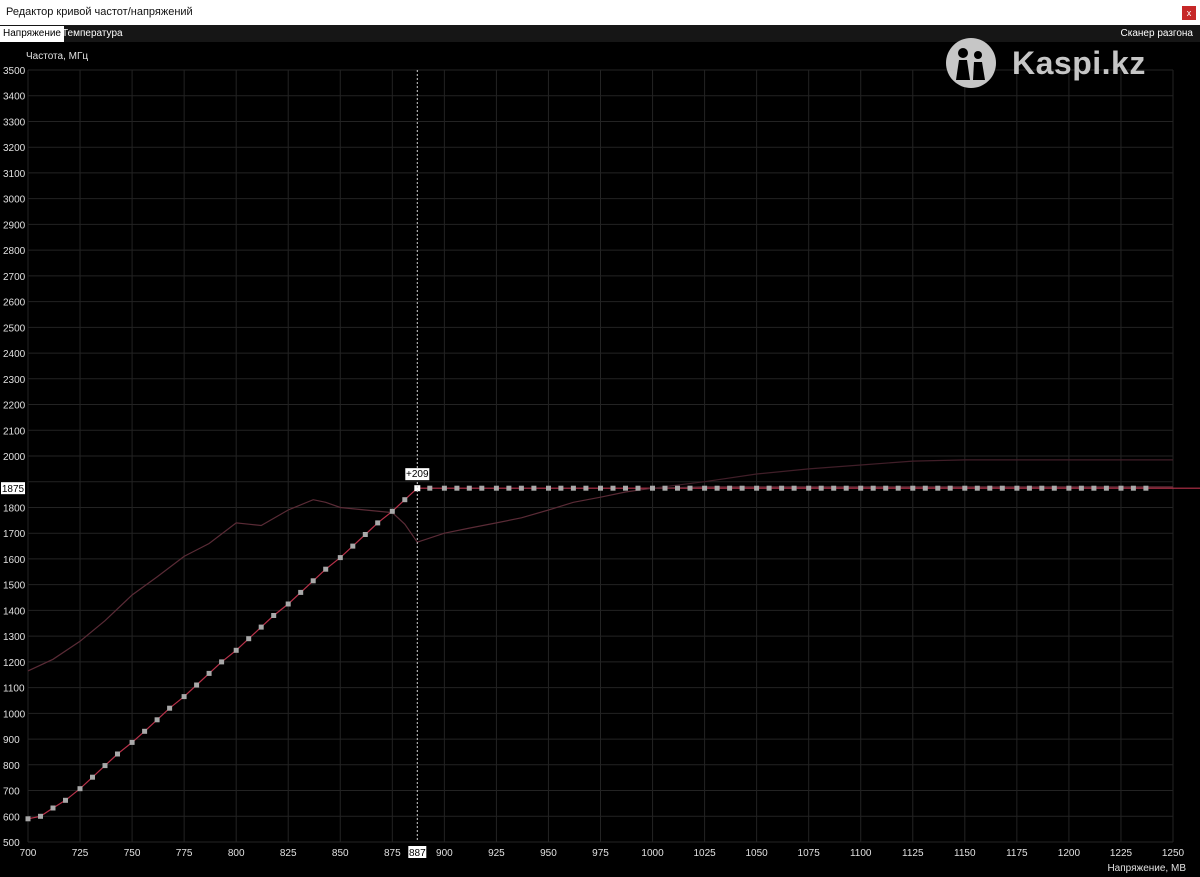  I want to click on close-button: x, so click(1189, 13).